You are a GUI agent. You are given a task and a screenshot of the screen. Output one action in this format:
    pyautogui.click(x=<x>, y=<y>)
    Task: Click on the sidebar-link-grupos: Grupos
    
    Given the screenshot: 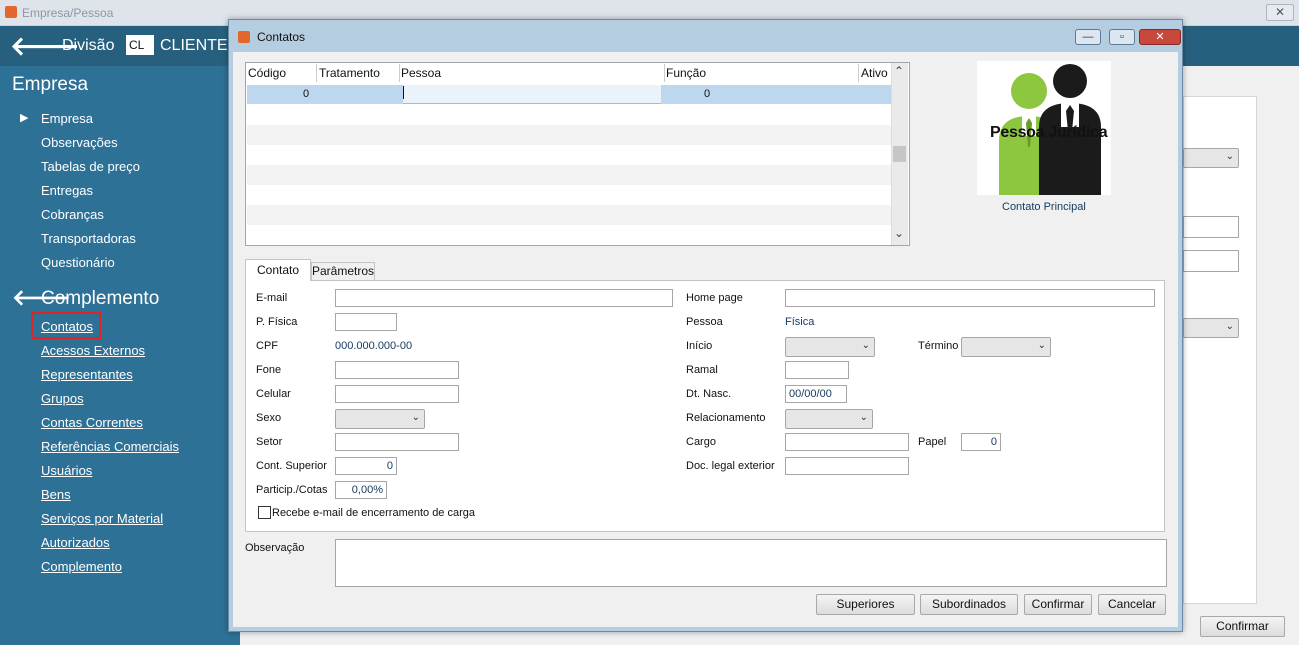 What is the action you would take?
    pyautogui.click(x=62, y=398)
    